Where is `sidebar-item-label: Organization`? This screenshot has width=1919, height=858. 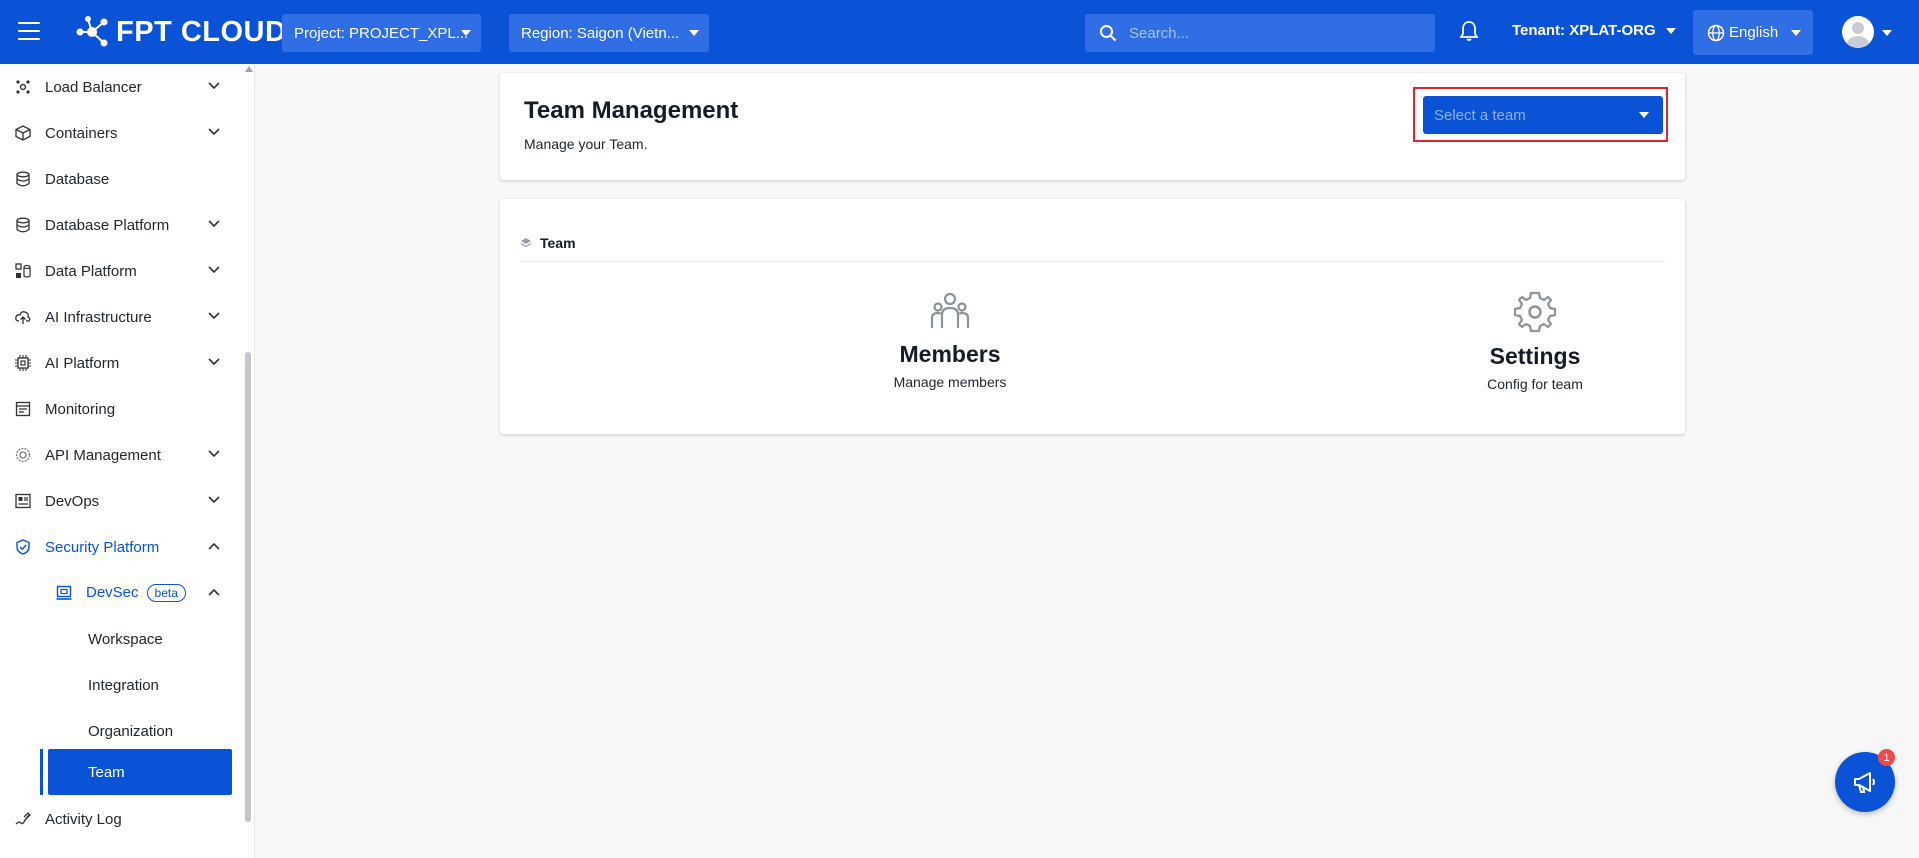
sidebar-item-label: Organization is located at coordinates (131, 731).